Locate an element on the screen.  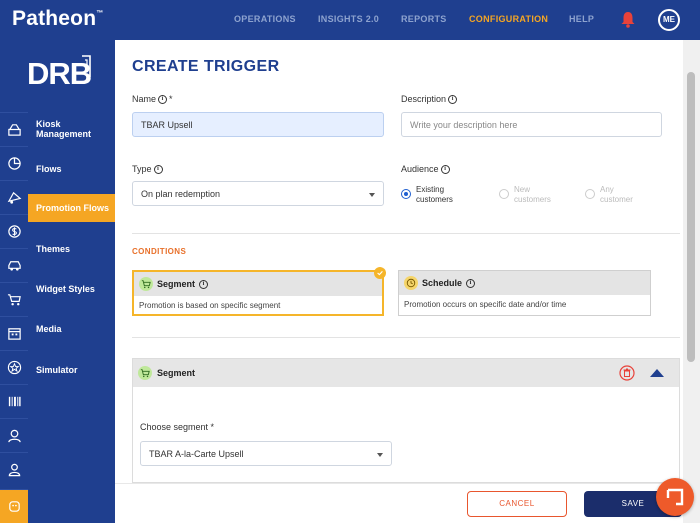
barcode-icon is located at coordinates (14, 401).